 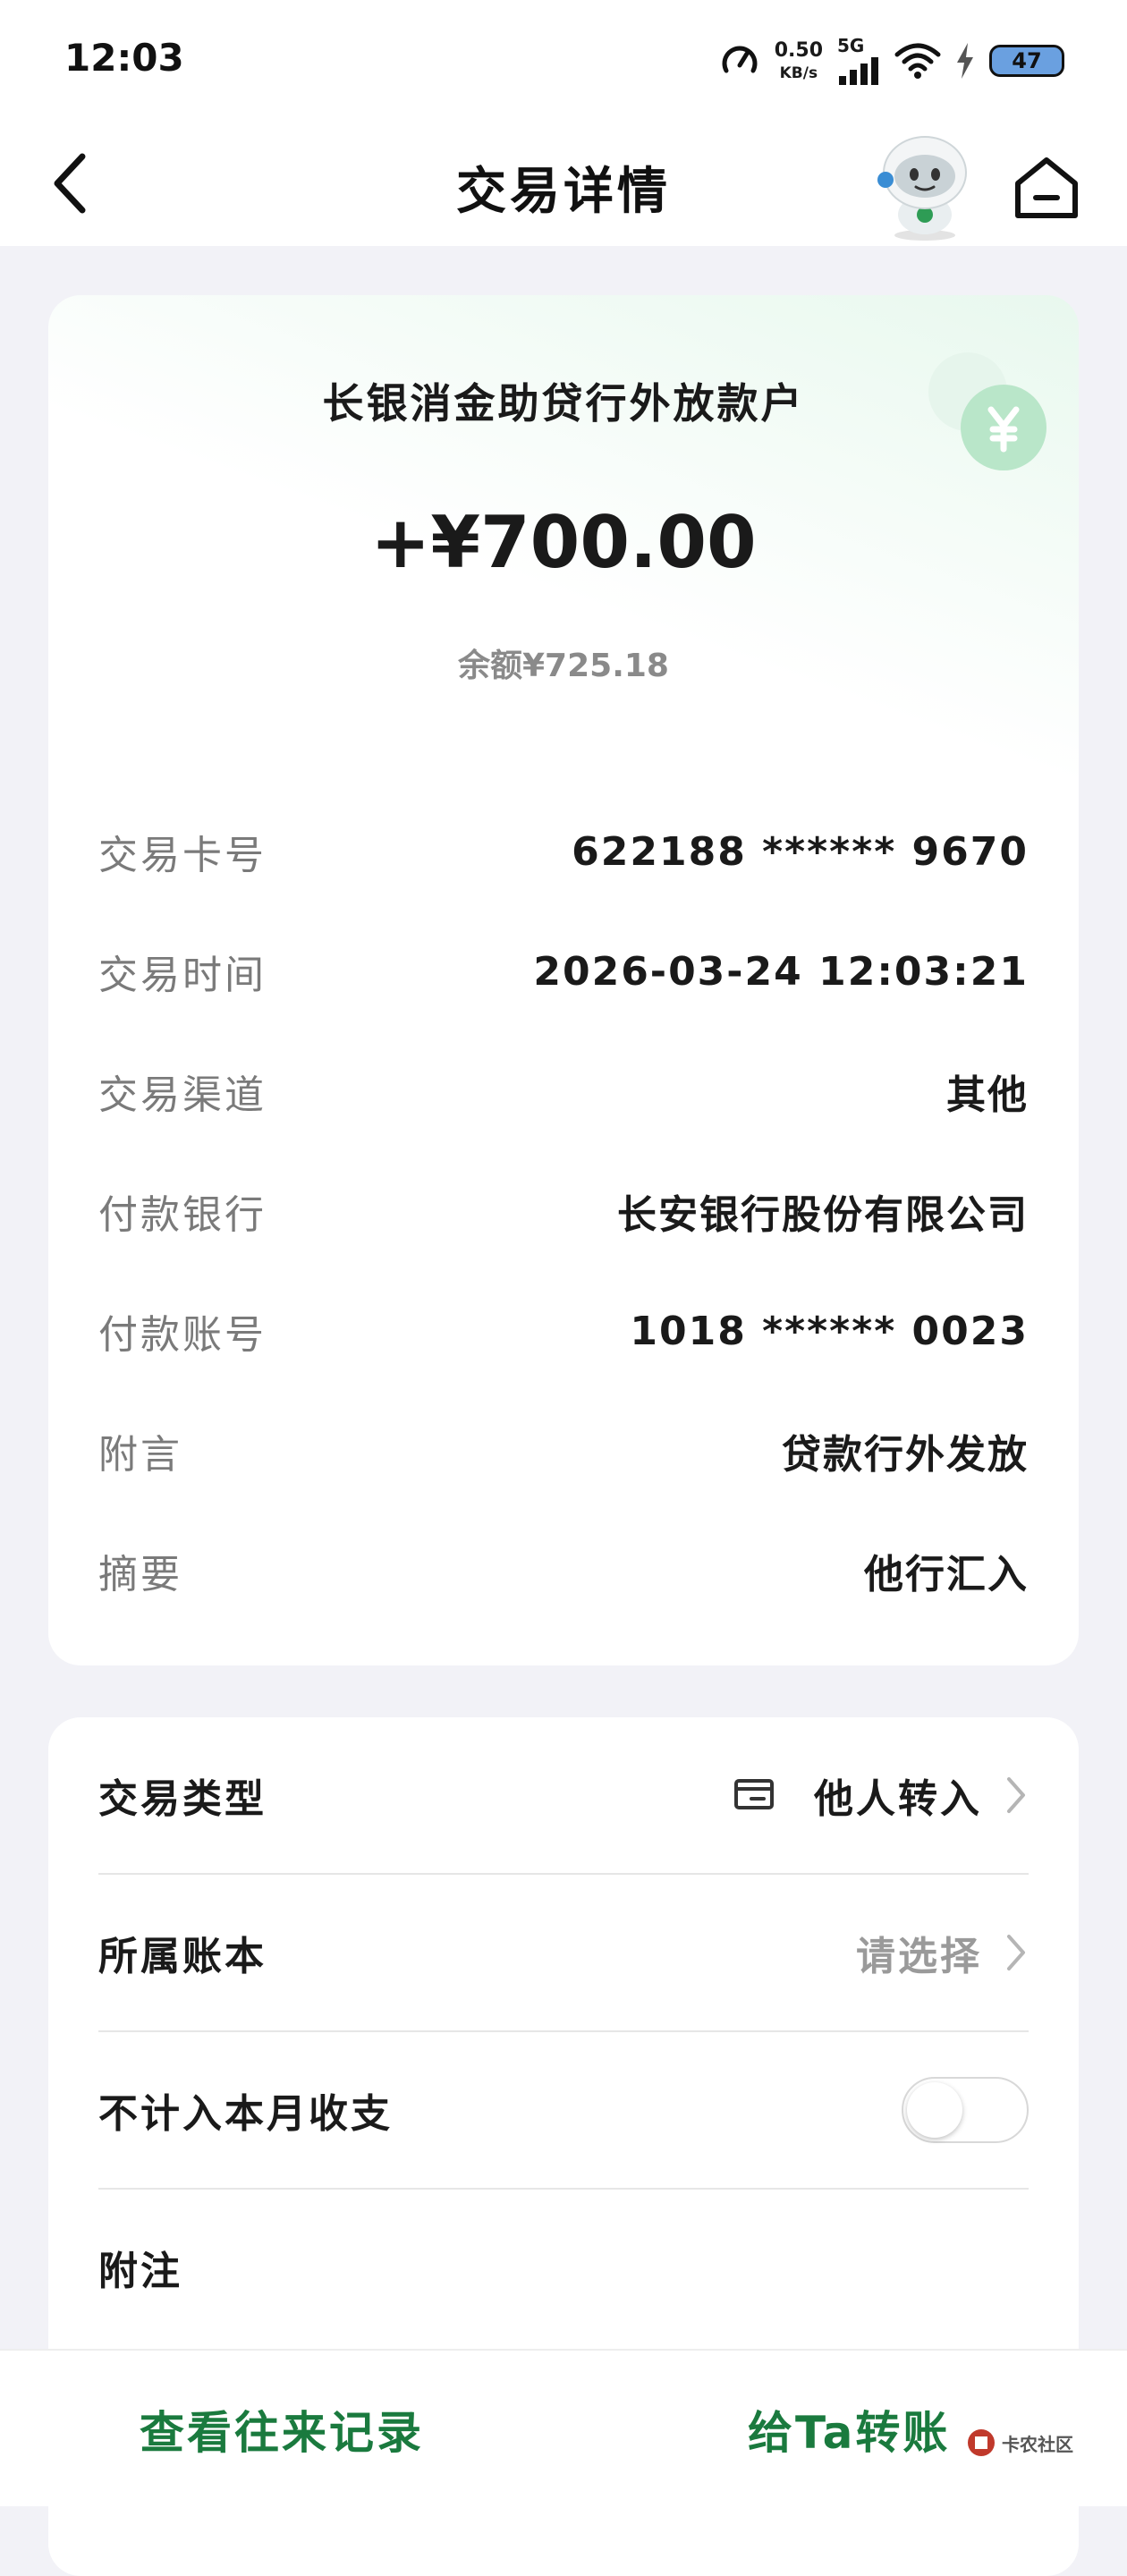 What do you see at coordinates (934, 2110) in the screenshot?
I see `toggle-knob` at bounding box center [934, 2110].